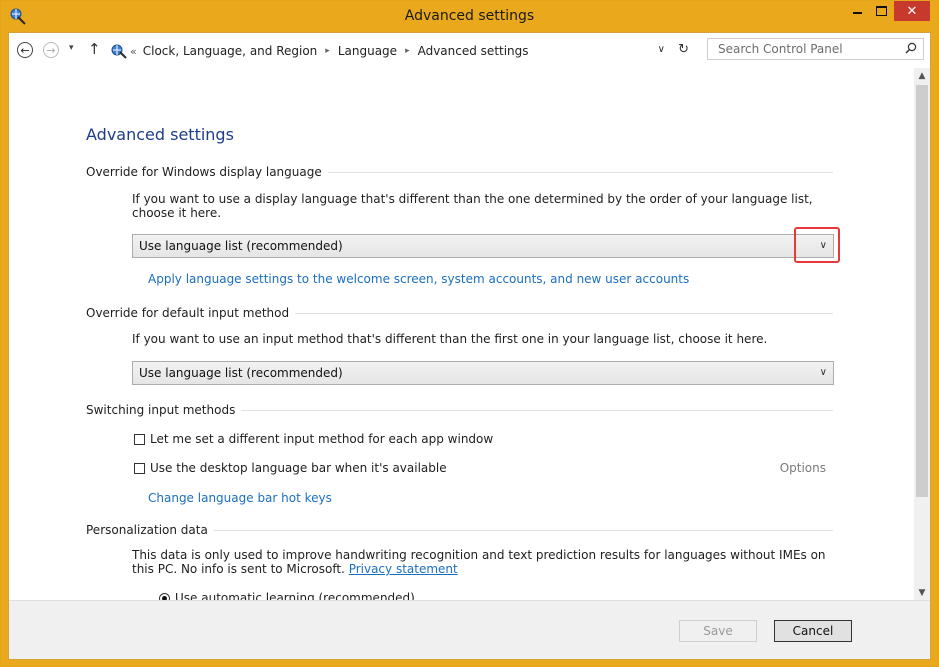 The width and height of the screenshot is (939, 667). What do you see at coordinates (119, 51) in the screenshot?
I see `control-panel-icon` at bounding box center [119, 51].